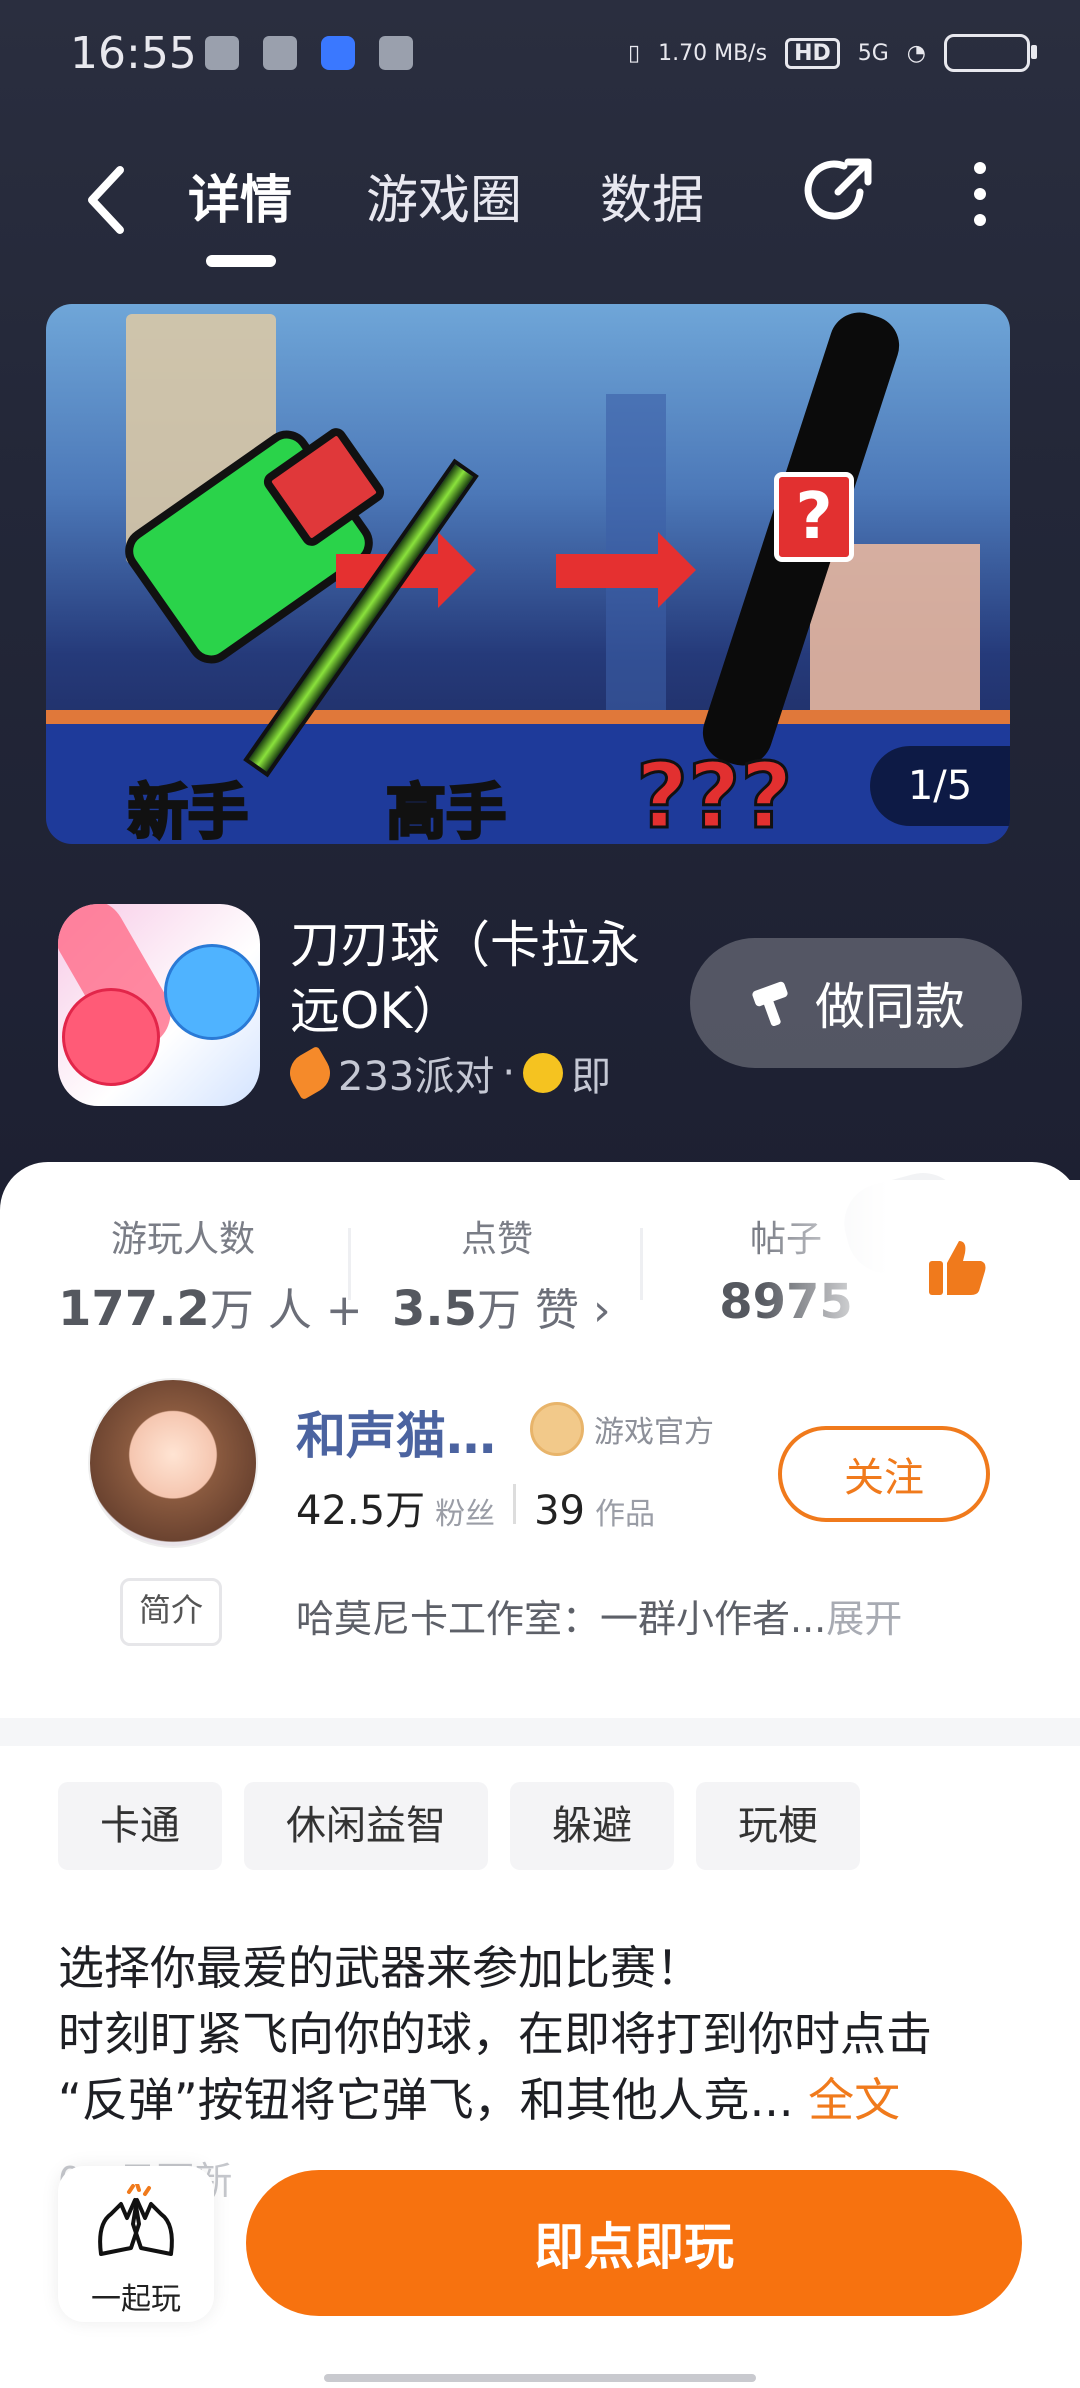  I want to click on tag-meme: 玩梗, so click(778, 1826).